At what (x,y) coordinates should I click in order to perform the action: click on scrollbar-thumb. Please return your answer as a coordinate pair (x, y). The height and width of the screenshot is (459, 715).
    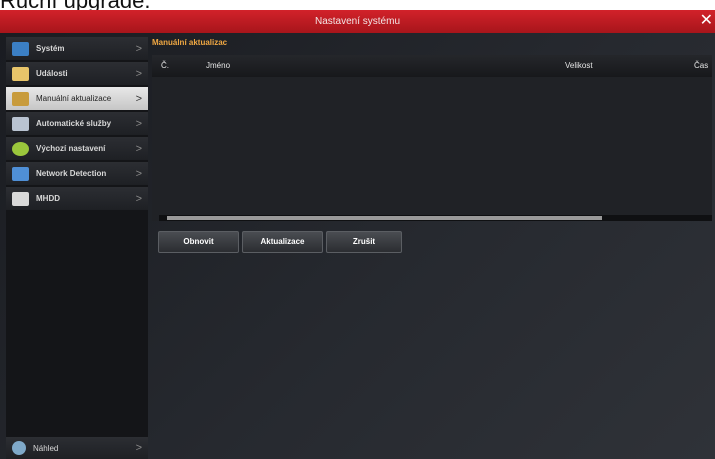
    Looking at the image, I should click on (384, 218).